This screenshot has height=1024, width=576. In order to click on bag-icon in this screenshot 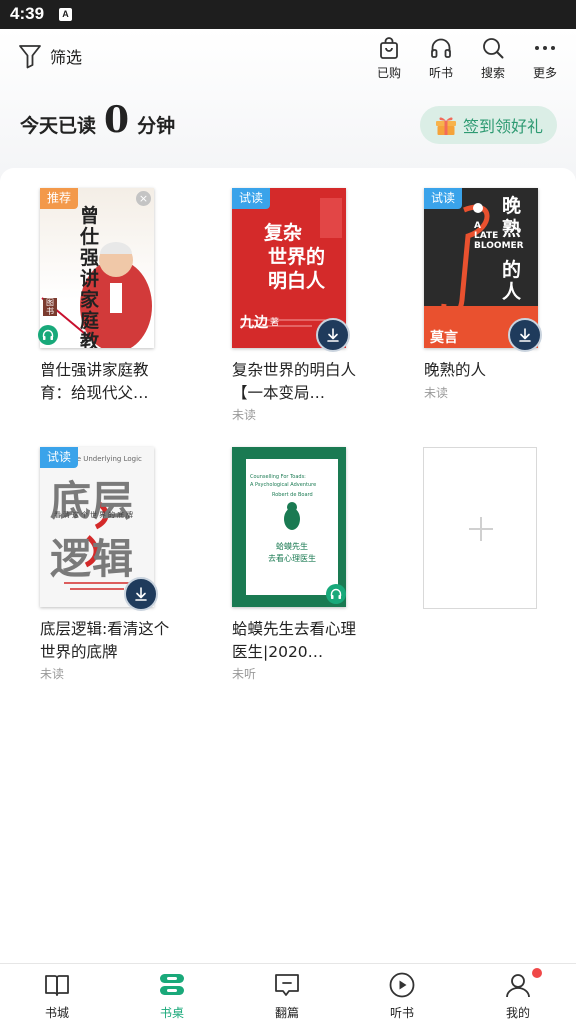, I will do `click(389, 48)`.